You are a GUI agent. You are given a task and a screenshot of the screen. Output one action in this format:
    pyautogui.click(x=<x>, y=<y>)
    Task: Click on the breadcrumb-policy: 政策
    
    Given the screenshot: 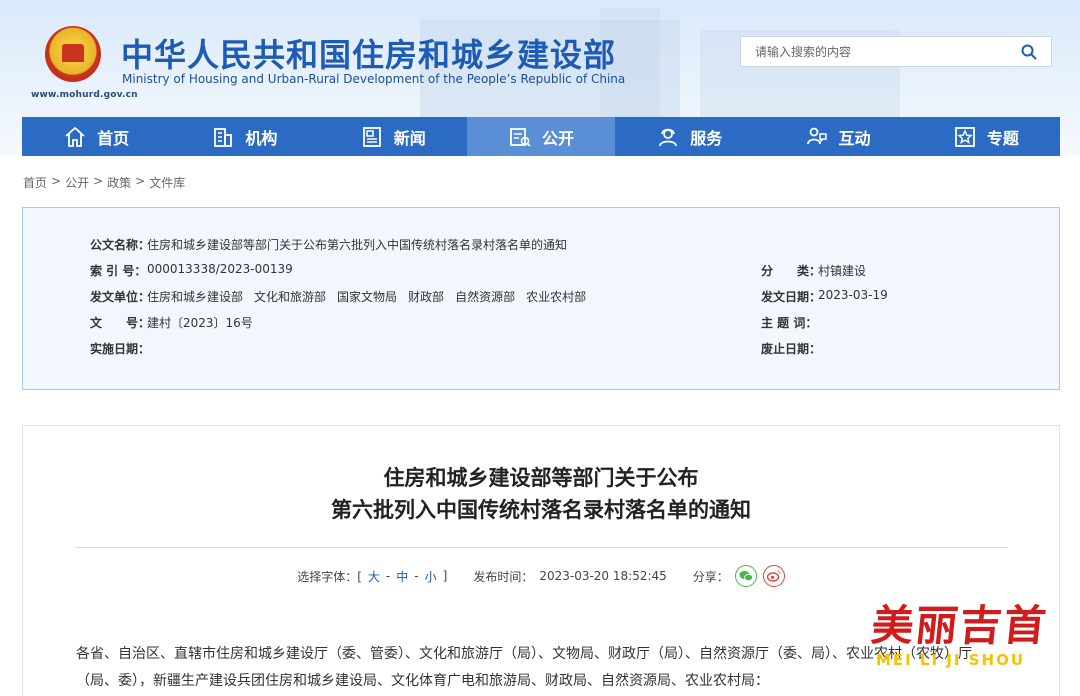 What is the action you would take?
    pyautogui.click(x=119, y=182)
    